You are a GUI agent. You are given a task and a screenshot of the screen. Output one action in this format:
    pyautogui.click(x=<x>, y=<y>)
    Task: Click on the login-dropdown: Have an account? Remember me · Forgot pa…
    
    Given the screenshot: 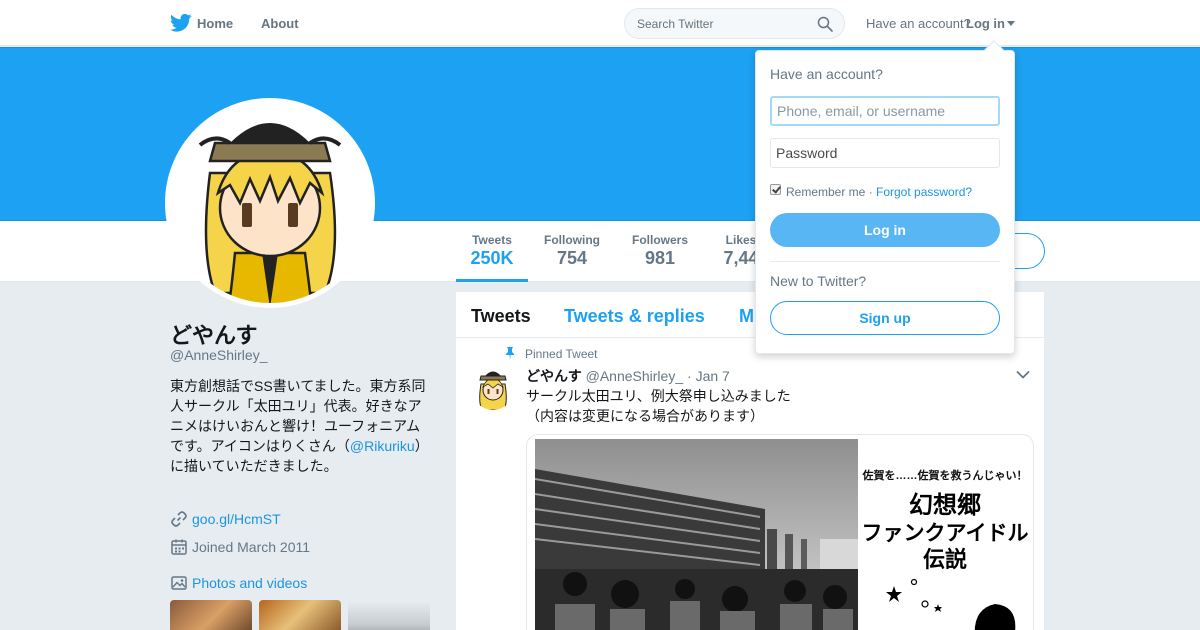 What is the action you would take?
    pyautogui.click(x=885, y=197)
    